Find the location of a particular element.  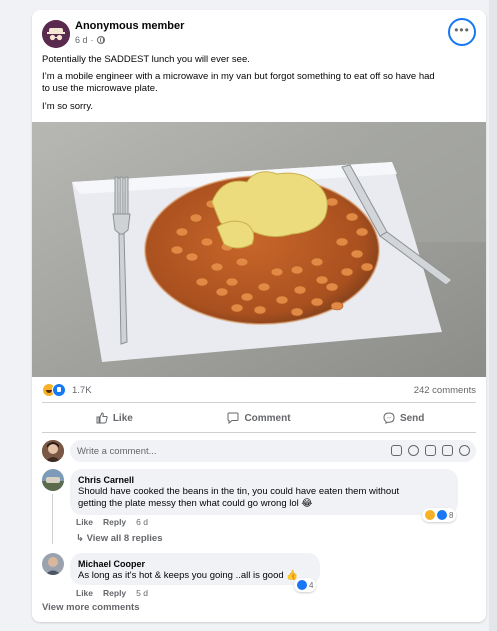

comment-reactions: 4 is located at coordinates (305, 585).